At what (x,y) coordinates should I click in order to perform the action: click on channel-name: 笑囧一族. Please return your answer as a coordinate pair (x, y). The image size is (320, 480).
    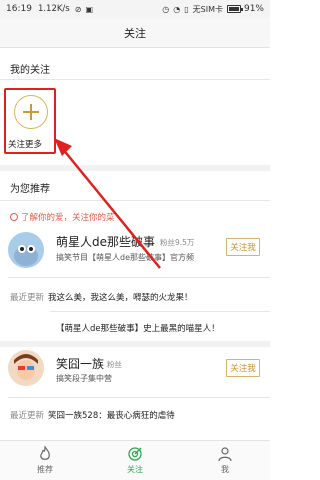
    Looking at the image, I should click on (80, 363).